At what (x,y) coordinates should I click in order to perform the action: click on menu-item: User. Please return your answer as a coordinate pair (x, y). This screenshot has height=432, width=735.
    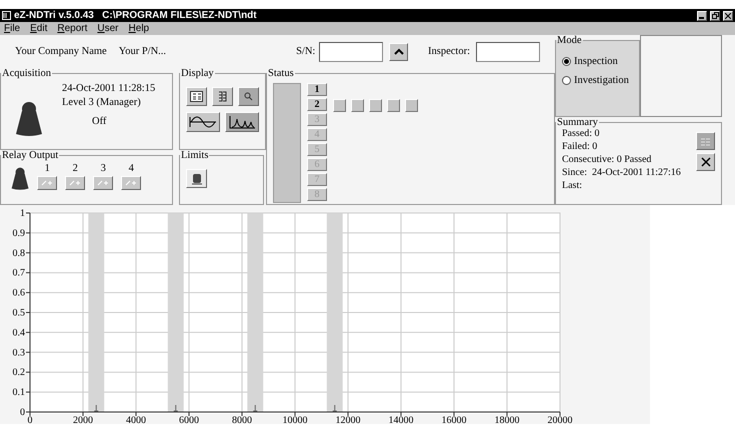
    Looking at the image, I should click on (108, 28).